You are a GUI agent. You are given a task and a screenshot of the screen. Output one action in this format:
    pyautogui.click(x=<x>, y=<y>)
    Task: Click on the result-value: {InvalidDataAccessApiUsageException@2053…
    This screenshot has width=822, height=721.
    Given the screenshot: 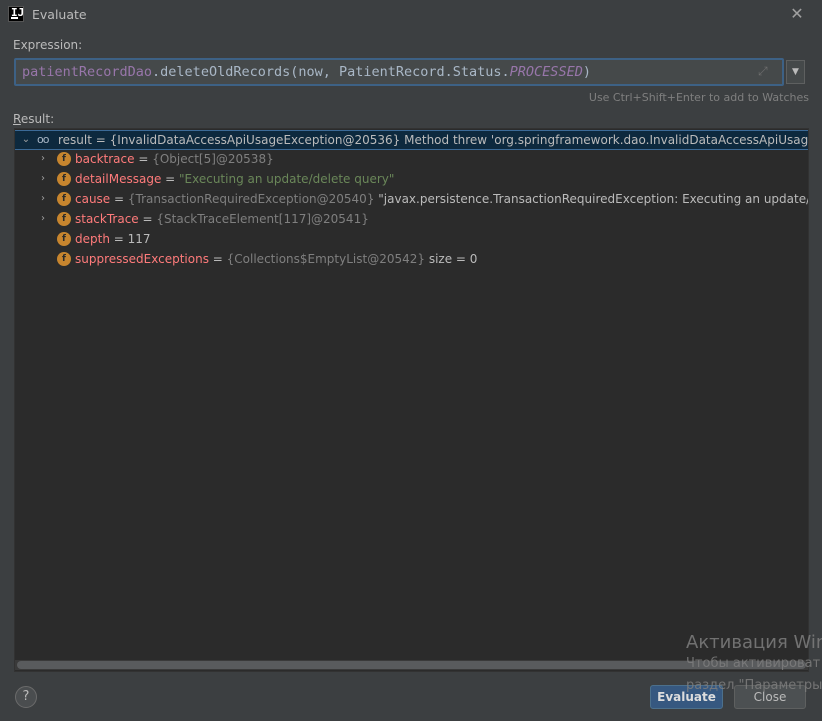 What is the action you would take?
    pyautogui.click(x=459, y=140)
    